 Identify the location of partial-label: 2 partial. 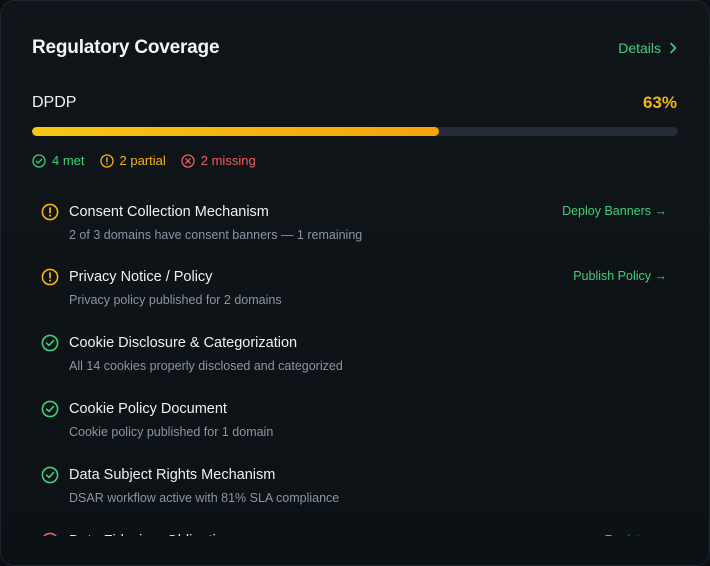
(142, 160).